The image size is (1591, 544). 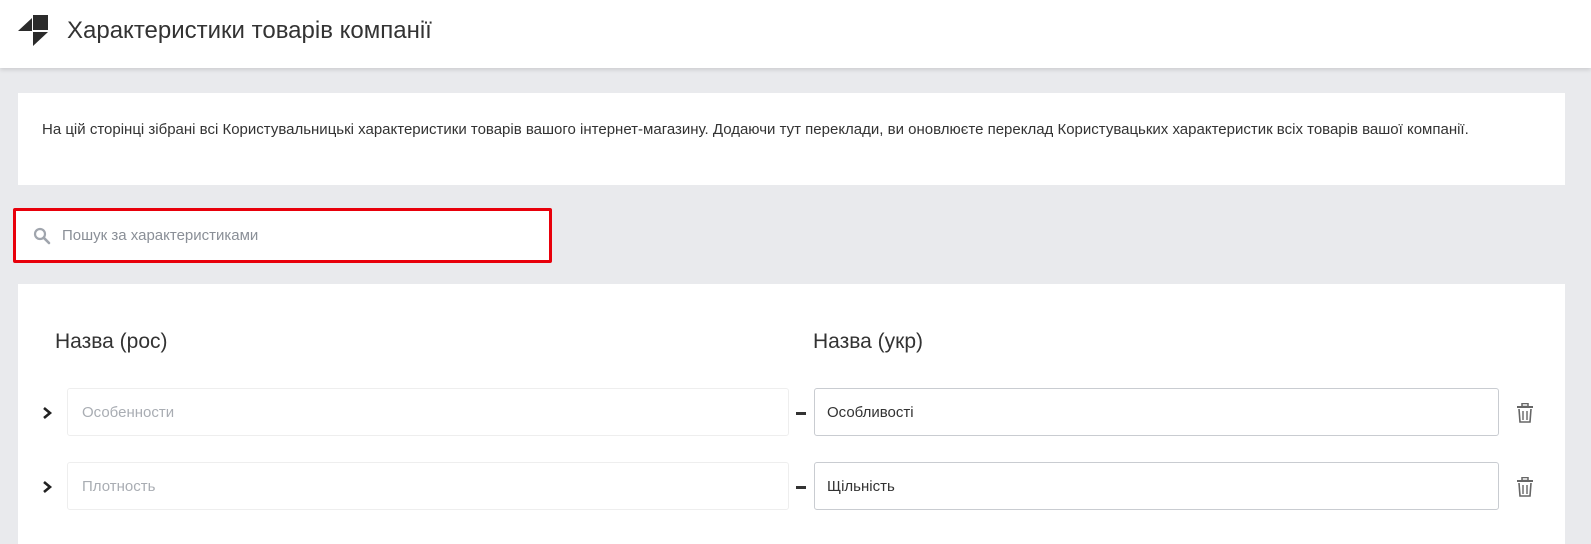 What do you see at coordinates (791, 487) in the screenshot?
I see `table-row: Плотность` at bounding box center [791, 487].